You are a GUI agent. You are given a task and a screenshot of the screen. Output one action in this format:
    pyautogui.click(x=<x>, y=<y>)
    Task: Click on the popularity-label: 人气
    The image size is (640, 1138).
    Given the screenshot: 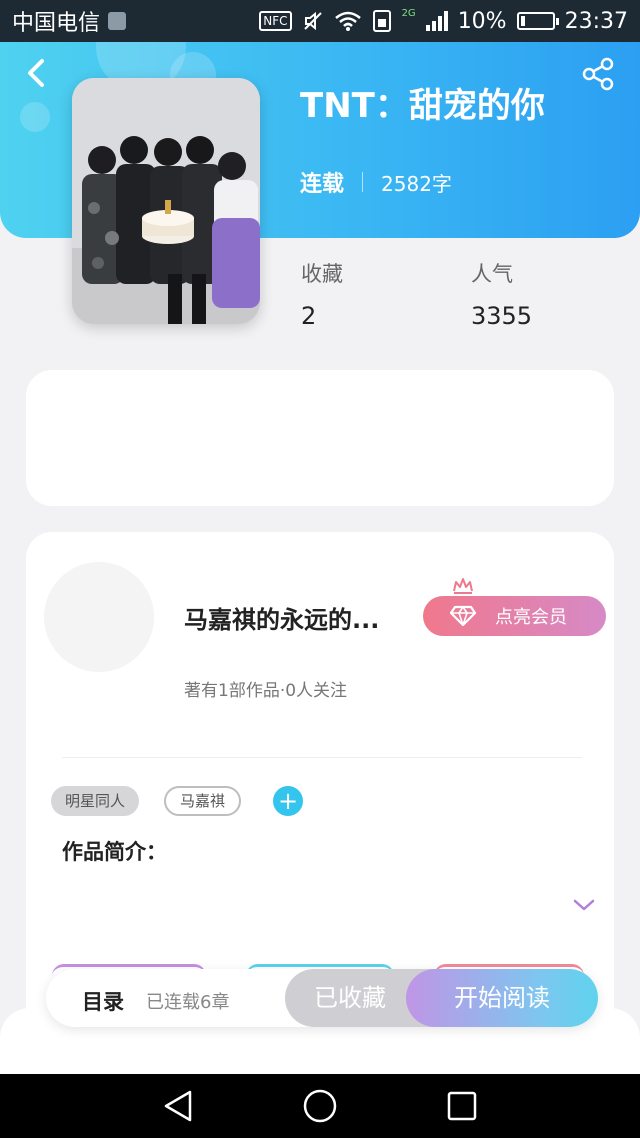 What is the action you would take?
    pyautogui.click(x=492, y=274)
    